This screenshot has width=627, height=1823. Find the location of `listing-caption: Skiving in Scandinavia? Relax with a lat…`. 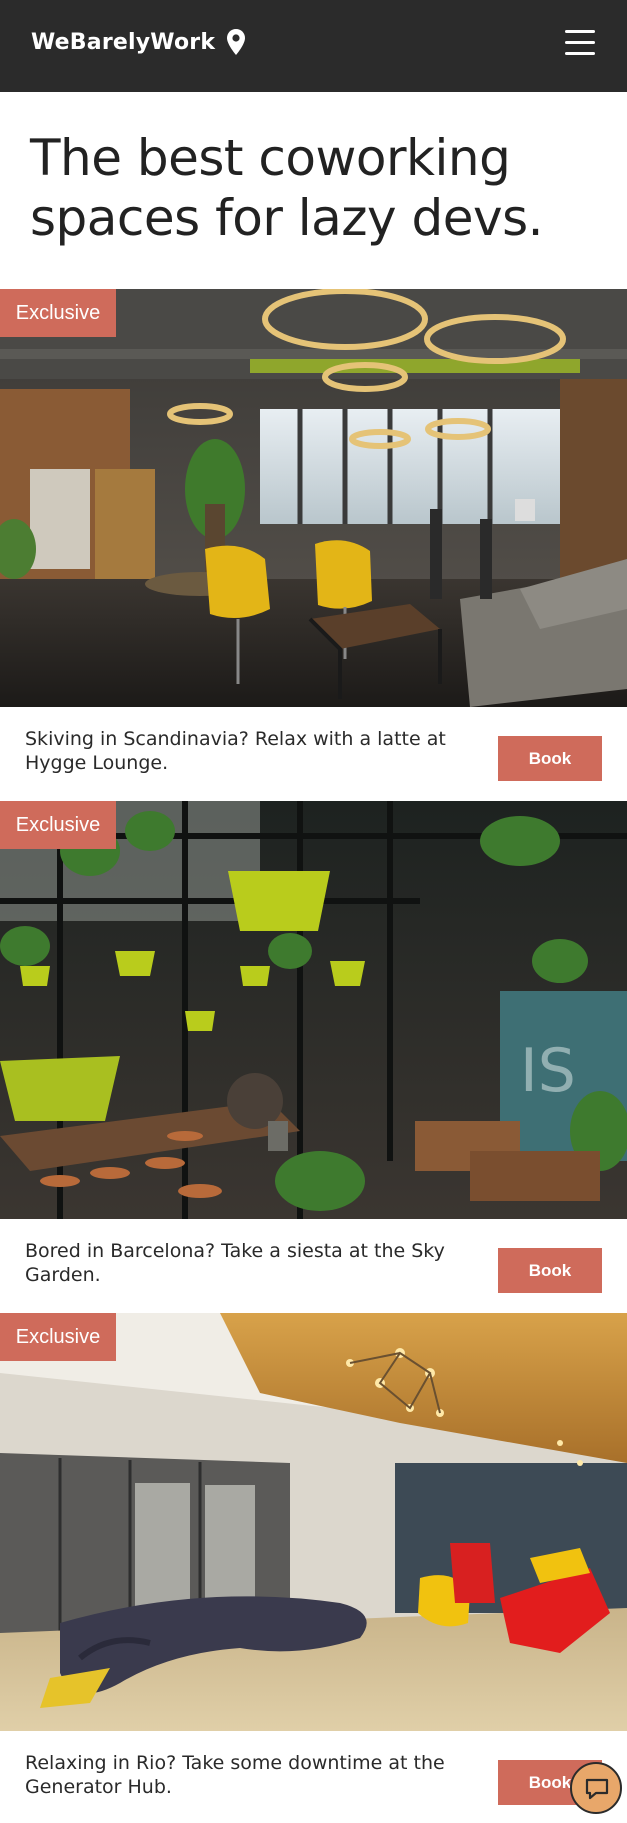

listing-caption: Skiving in Scandinavia? Relax with a lat… is located at coordinates (235, 751).